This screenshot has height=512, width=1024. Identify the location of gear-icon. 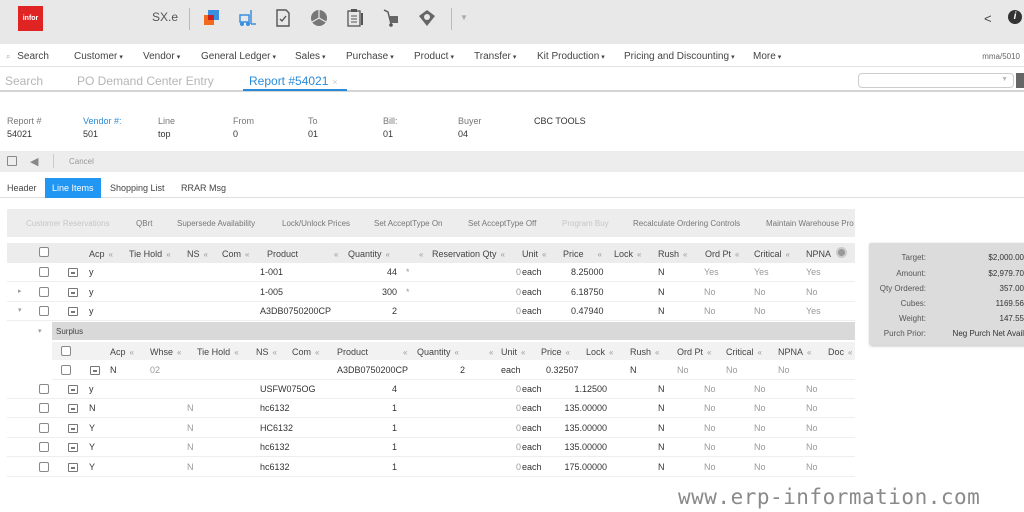
(841, 252).